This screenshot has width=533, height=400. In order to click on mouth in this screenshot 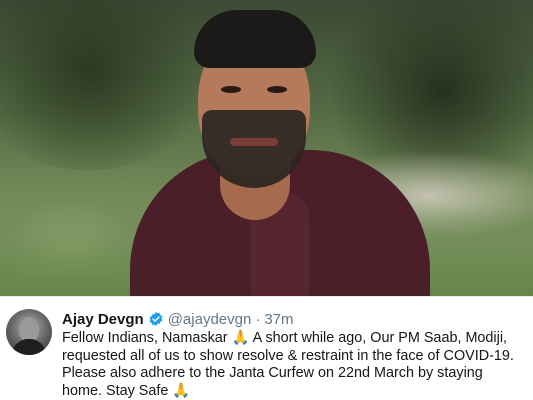, I will do `click(254, 142)`.